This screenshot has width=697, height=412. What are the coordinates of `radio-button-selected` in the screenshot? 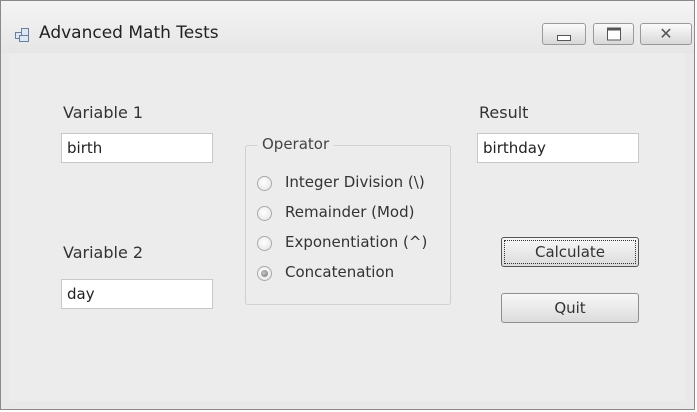 It's located at (264, 273).